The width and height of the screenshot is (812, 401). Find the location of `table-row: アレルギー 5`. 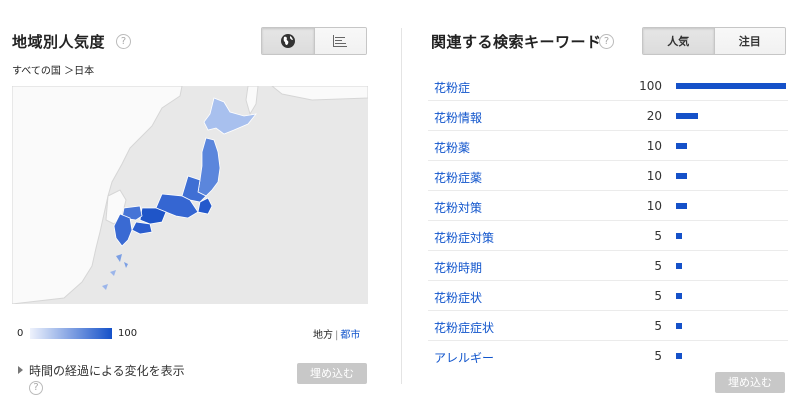

table-row: アレルギー 5 is located at coordinates (608, 356).